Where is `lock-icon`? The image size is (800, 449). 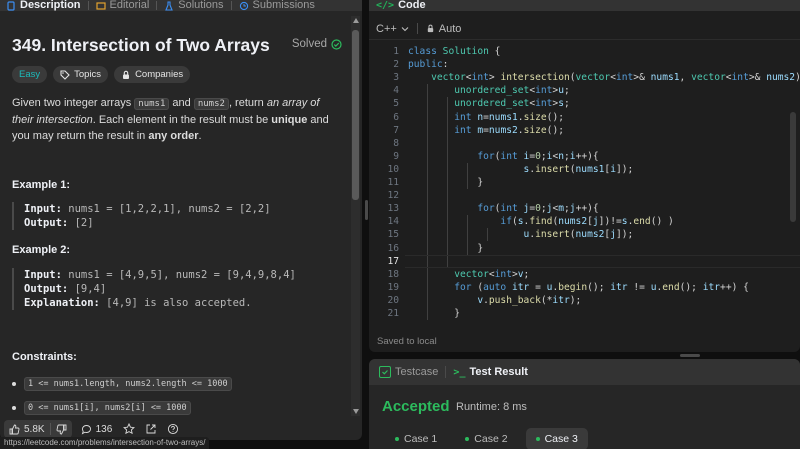
lock-icon is located at coordinates (430, 28).